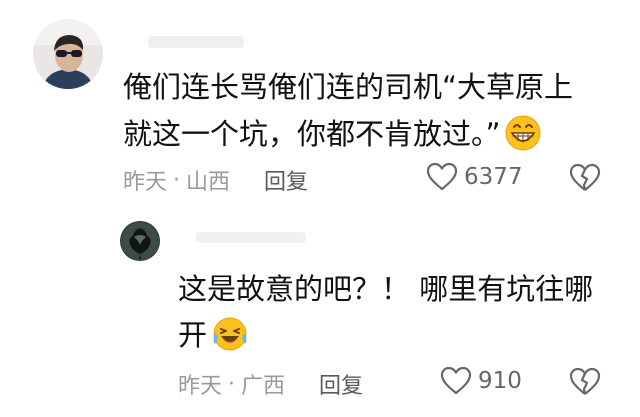 This screenshot has height=417, width=640. I want to click on like-button: 910, so click(481, 381).